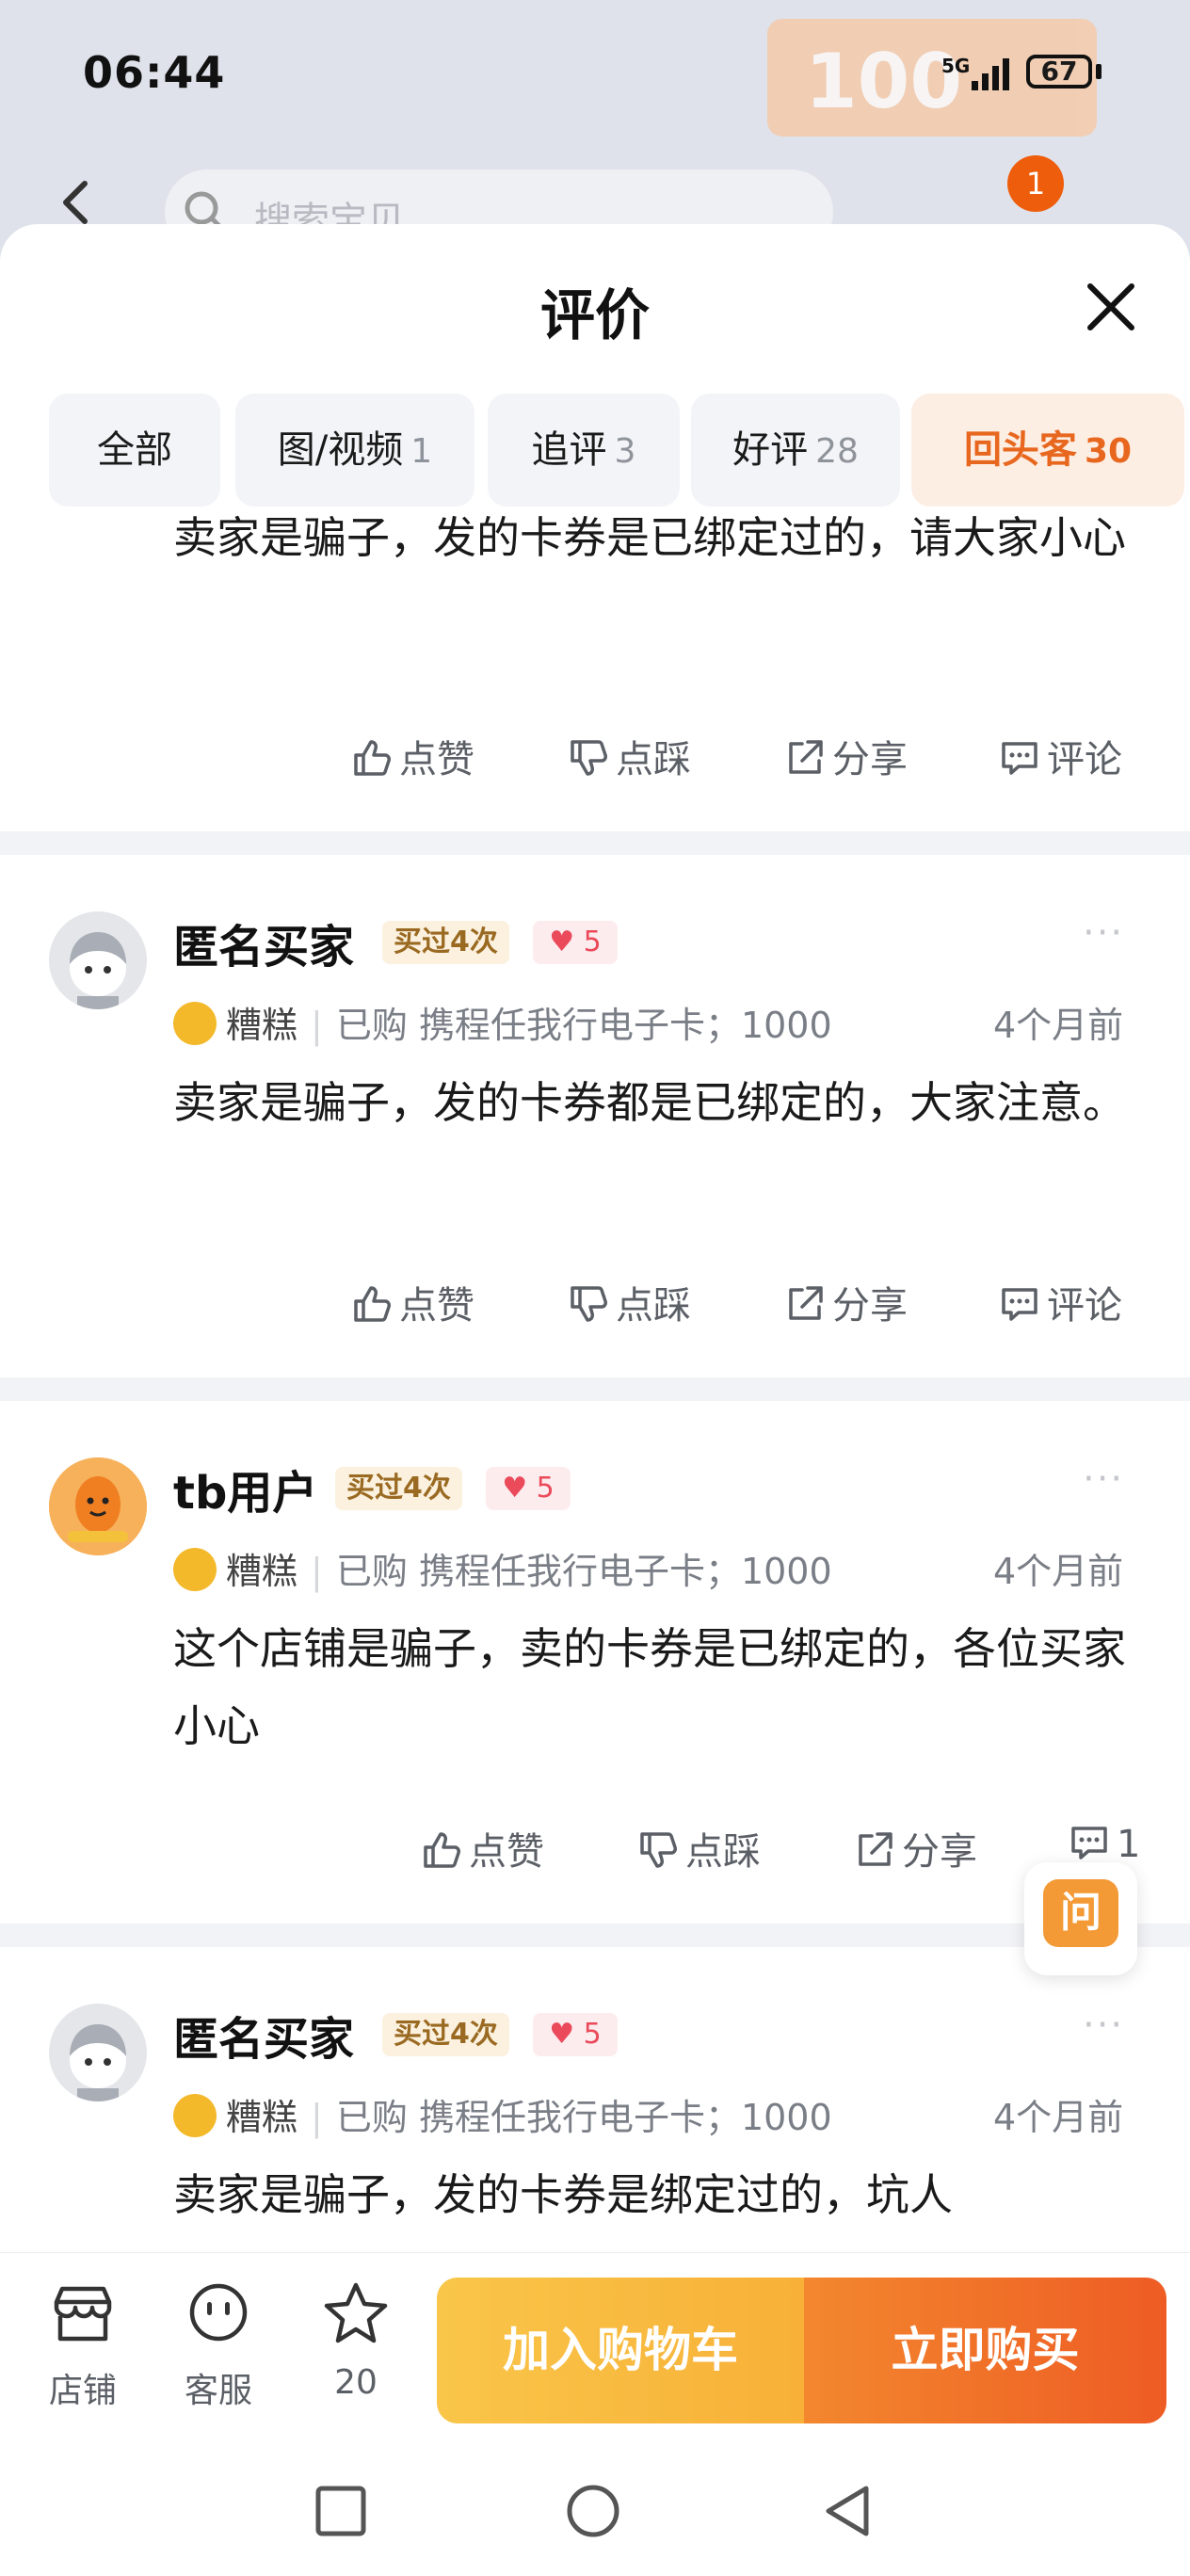 The width and height of the screenshot is (1190, 2576). What do you see at coordinates (82, 2346) in the screenshot?
I see `shop-button: 店铺` at bounding box center [82, 2346].